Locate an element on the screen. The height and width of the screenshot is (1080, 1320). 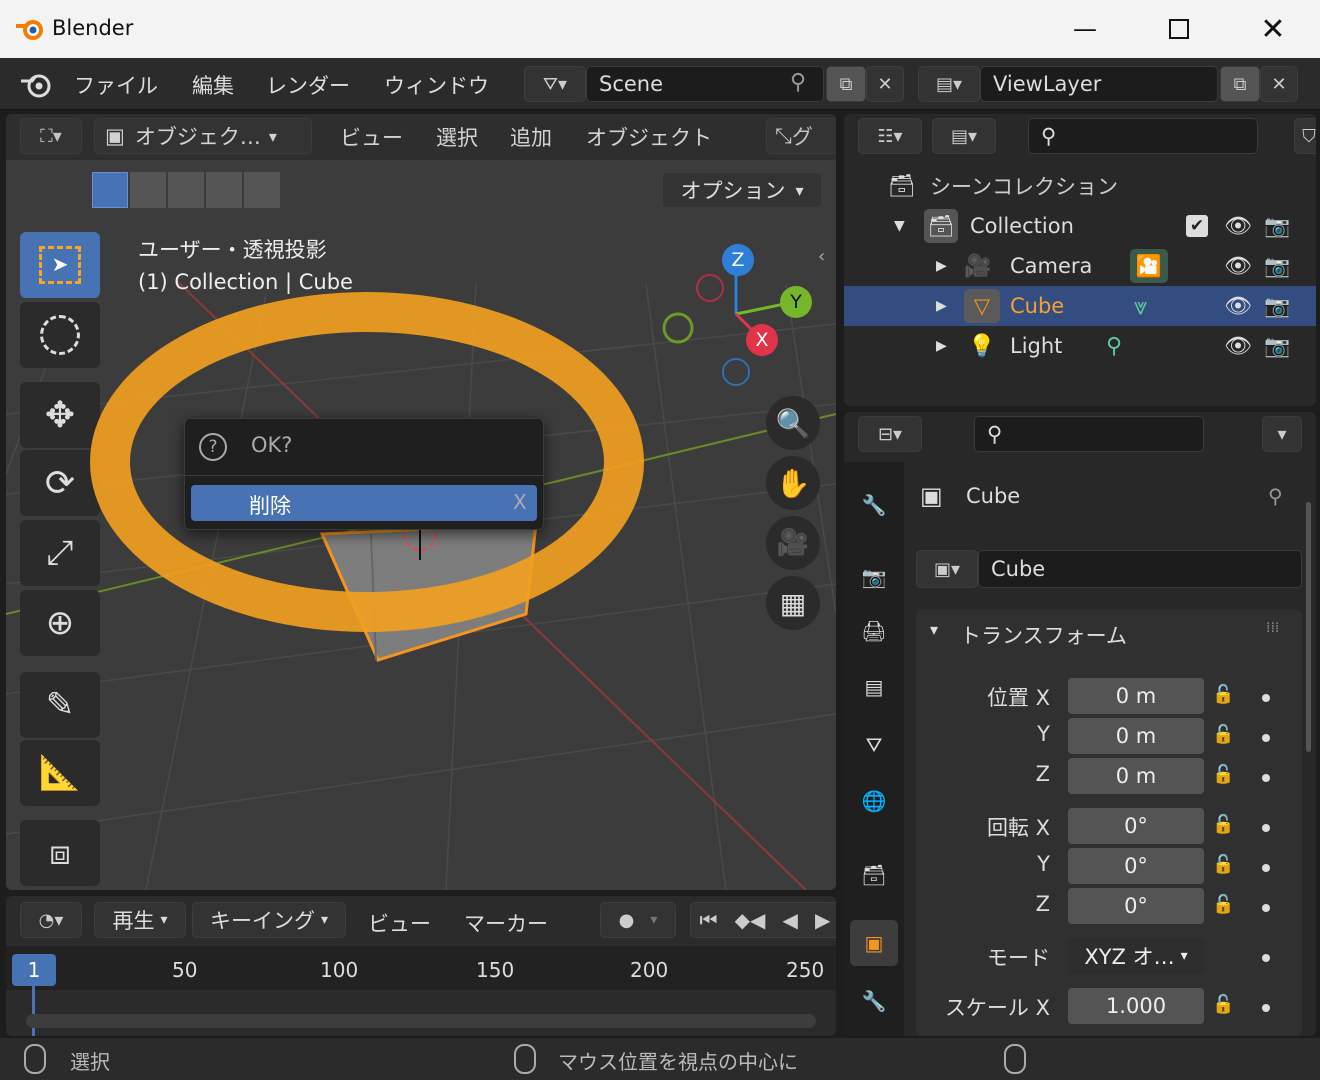
zoom-button: 🔍 is located at coordinates (793, 423).